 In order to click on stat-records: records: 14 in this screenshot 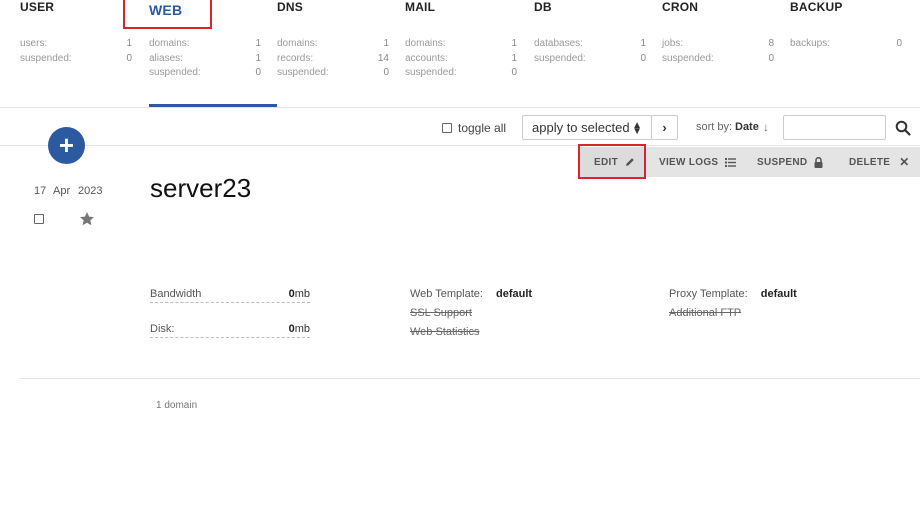, I will do `click(333, 58)`.